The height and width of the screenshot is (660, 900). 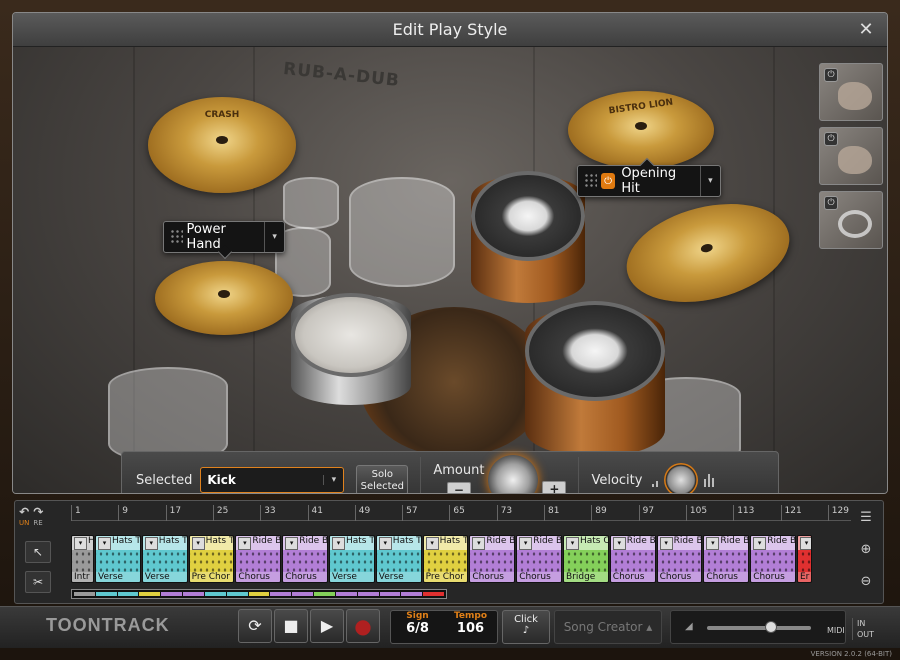 I want to click on redo-button: ↷ RE, so click(x=38, y=516).